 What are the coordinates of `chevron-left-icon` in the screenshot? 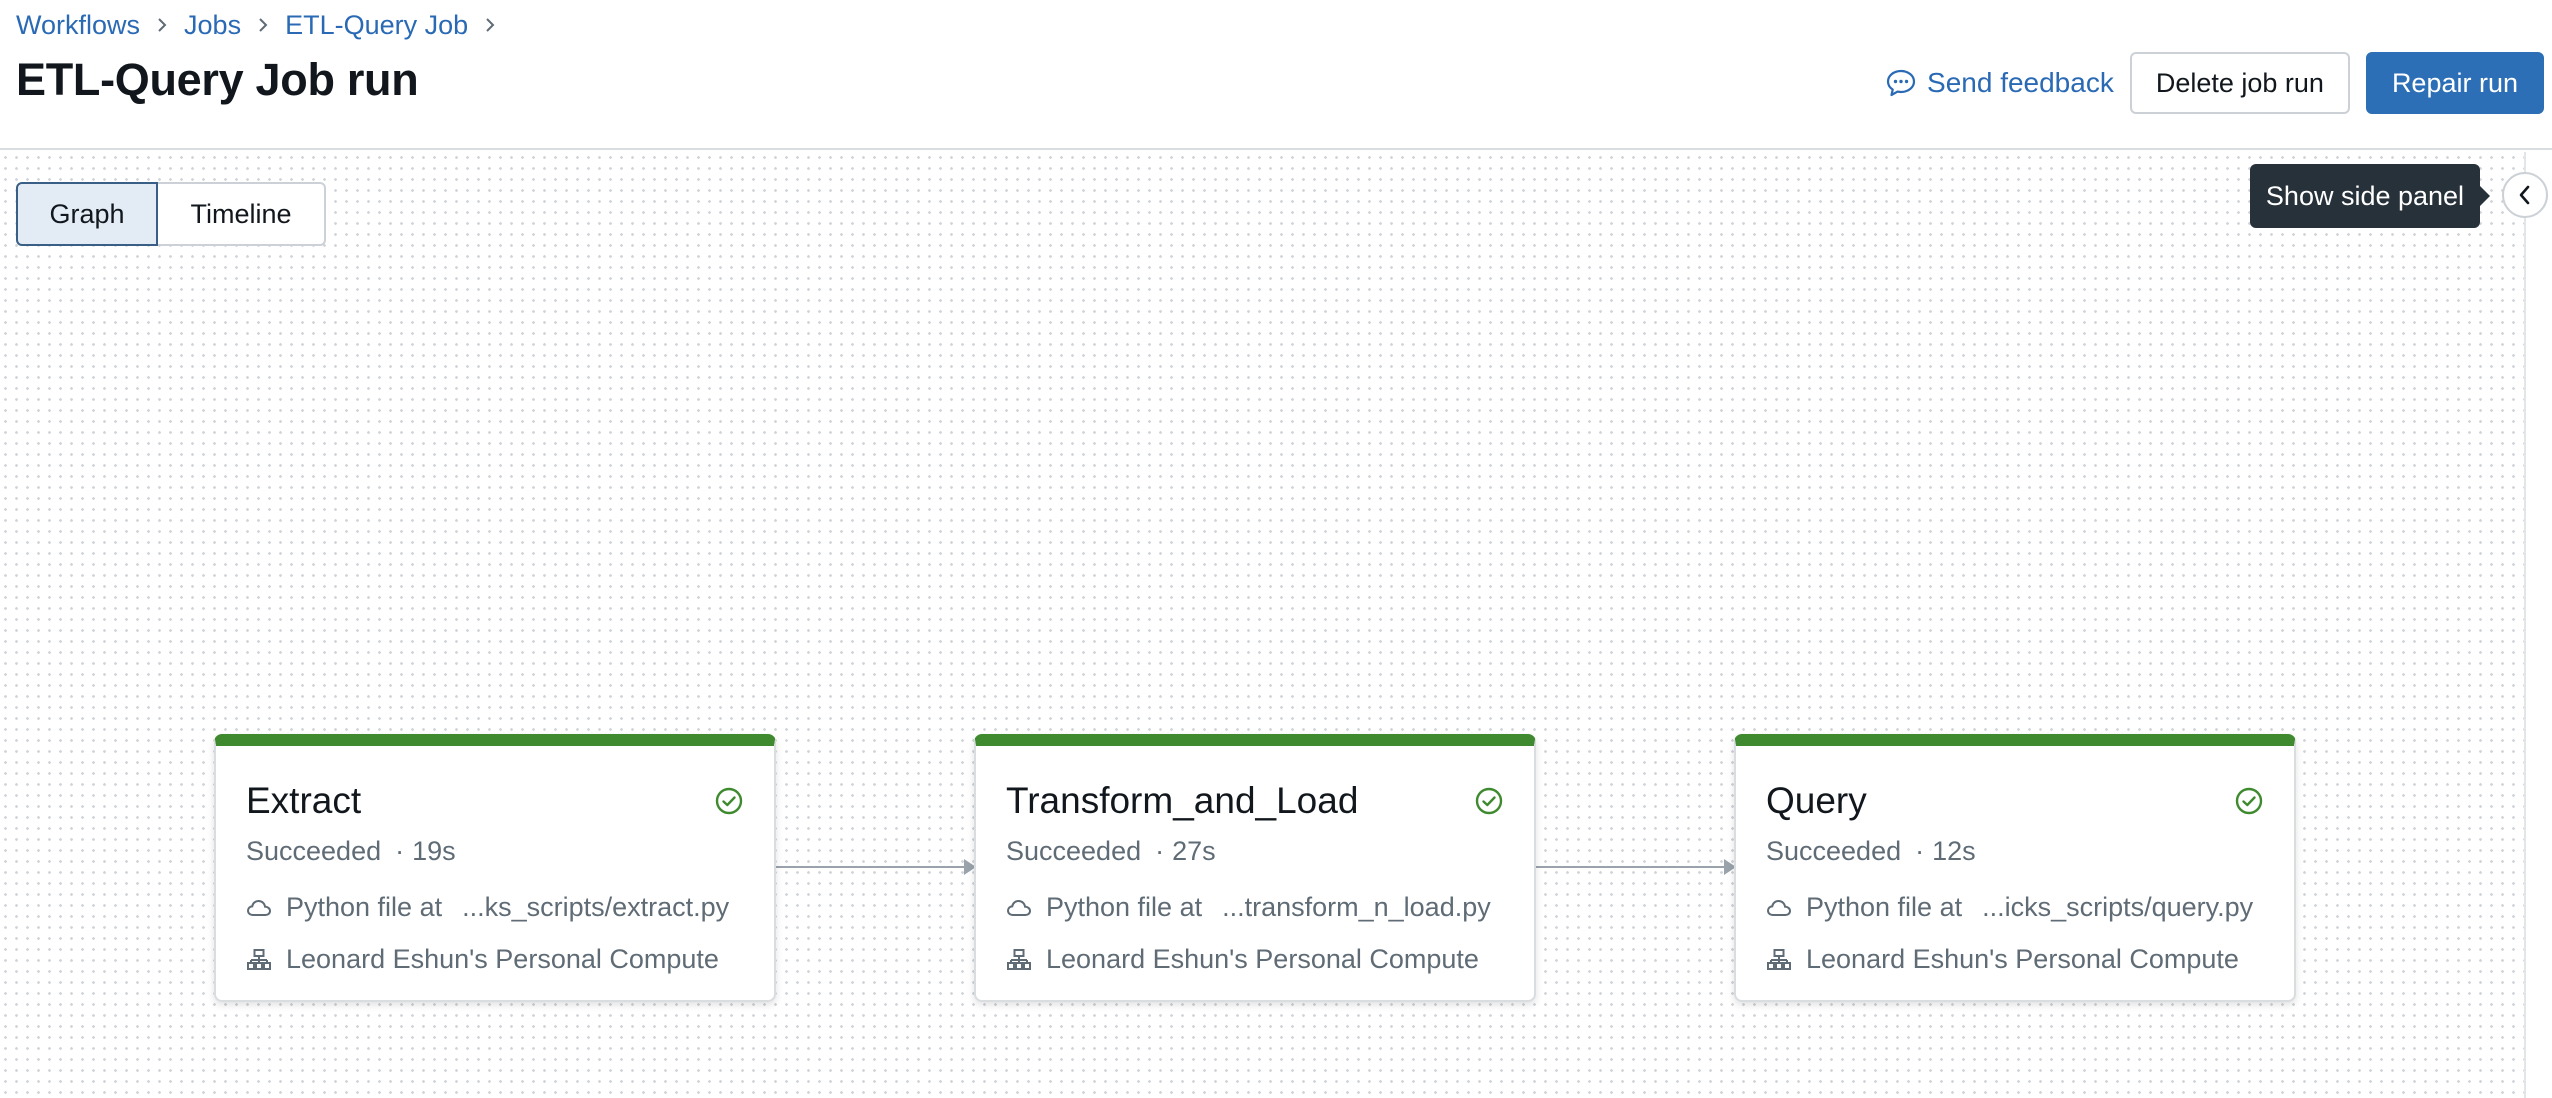 It's located at (2524, 195).